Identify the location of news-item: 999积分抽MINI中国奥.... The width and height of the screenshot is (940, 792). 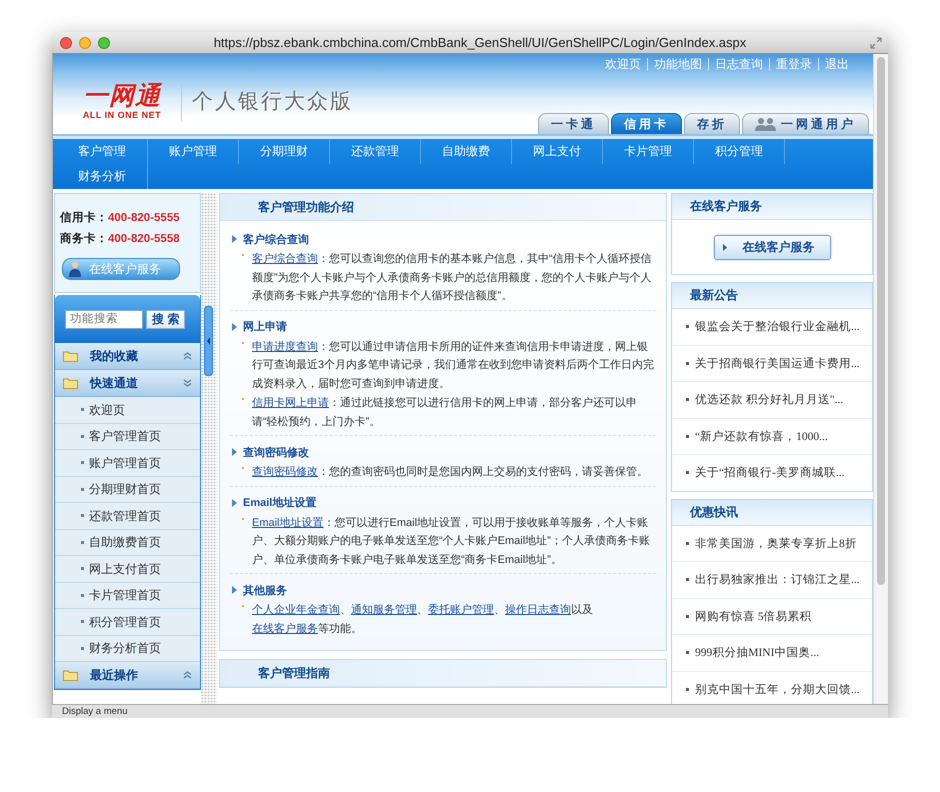
(772, 653).